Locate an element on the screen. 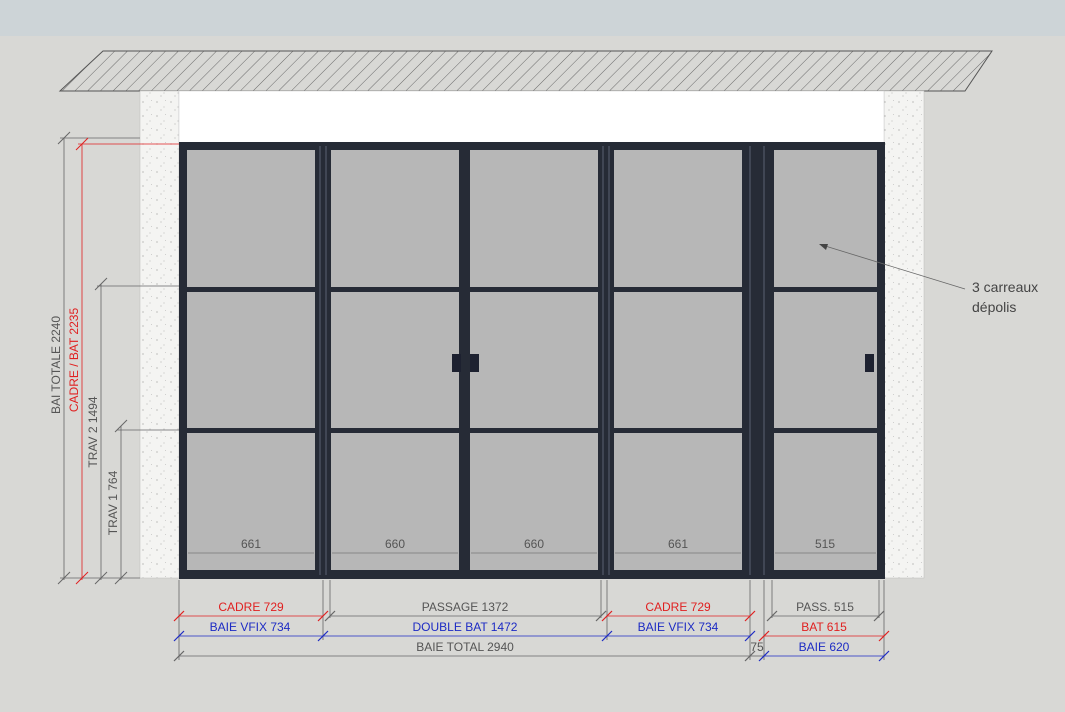  dim-bai-totale: BAI TOTALE 2240 is located at coordinates (56, 365).